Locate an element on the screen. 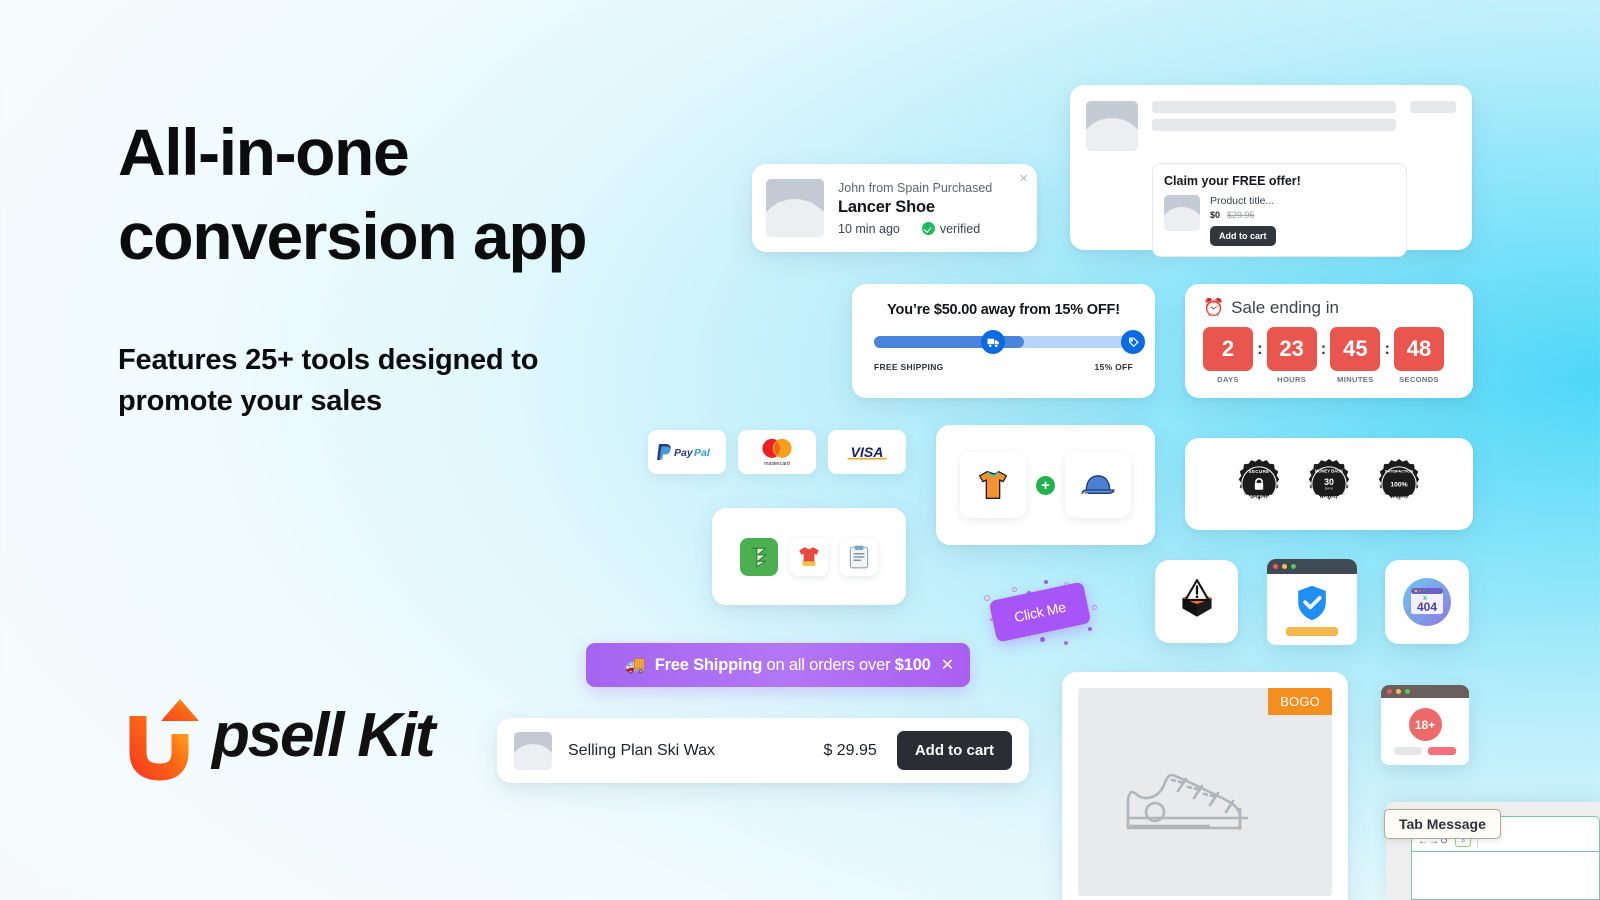  product-bundle-card: + is located at coordinates (1045, 485).